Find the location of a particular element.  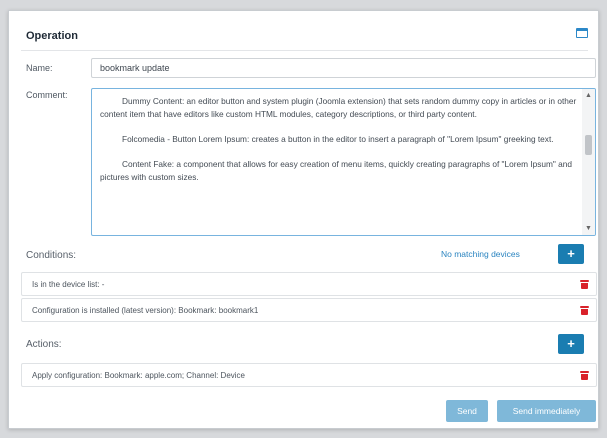

conditions-title: Conditions: is located at coordinates (51, 255).